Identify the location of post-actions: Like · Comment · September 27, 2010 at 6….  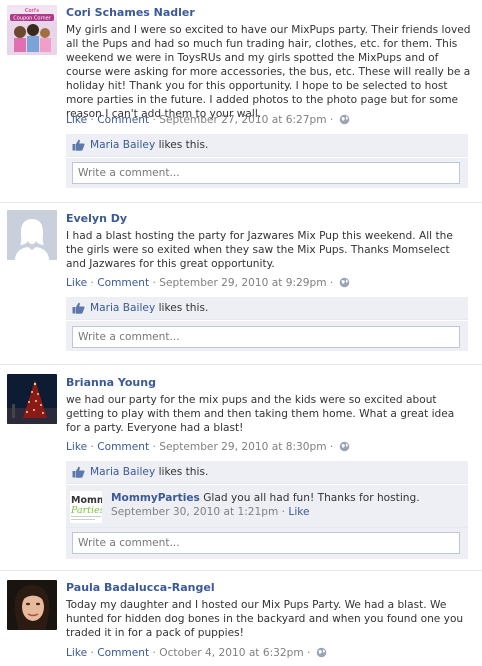
(208, 120).